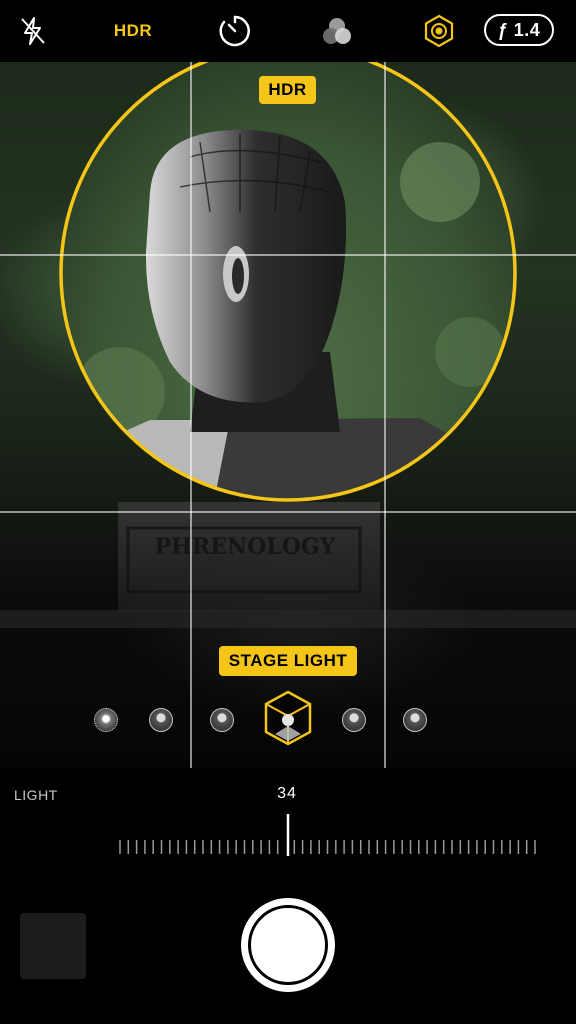  Describe the element at coordinates (106, 720) in the screenshot. I see `natural-light-icon` at that location.